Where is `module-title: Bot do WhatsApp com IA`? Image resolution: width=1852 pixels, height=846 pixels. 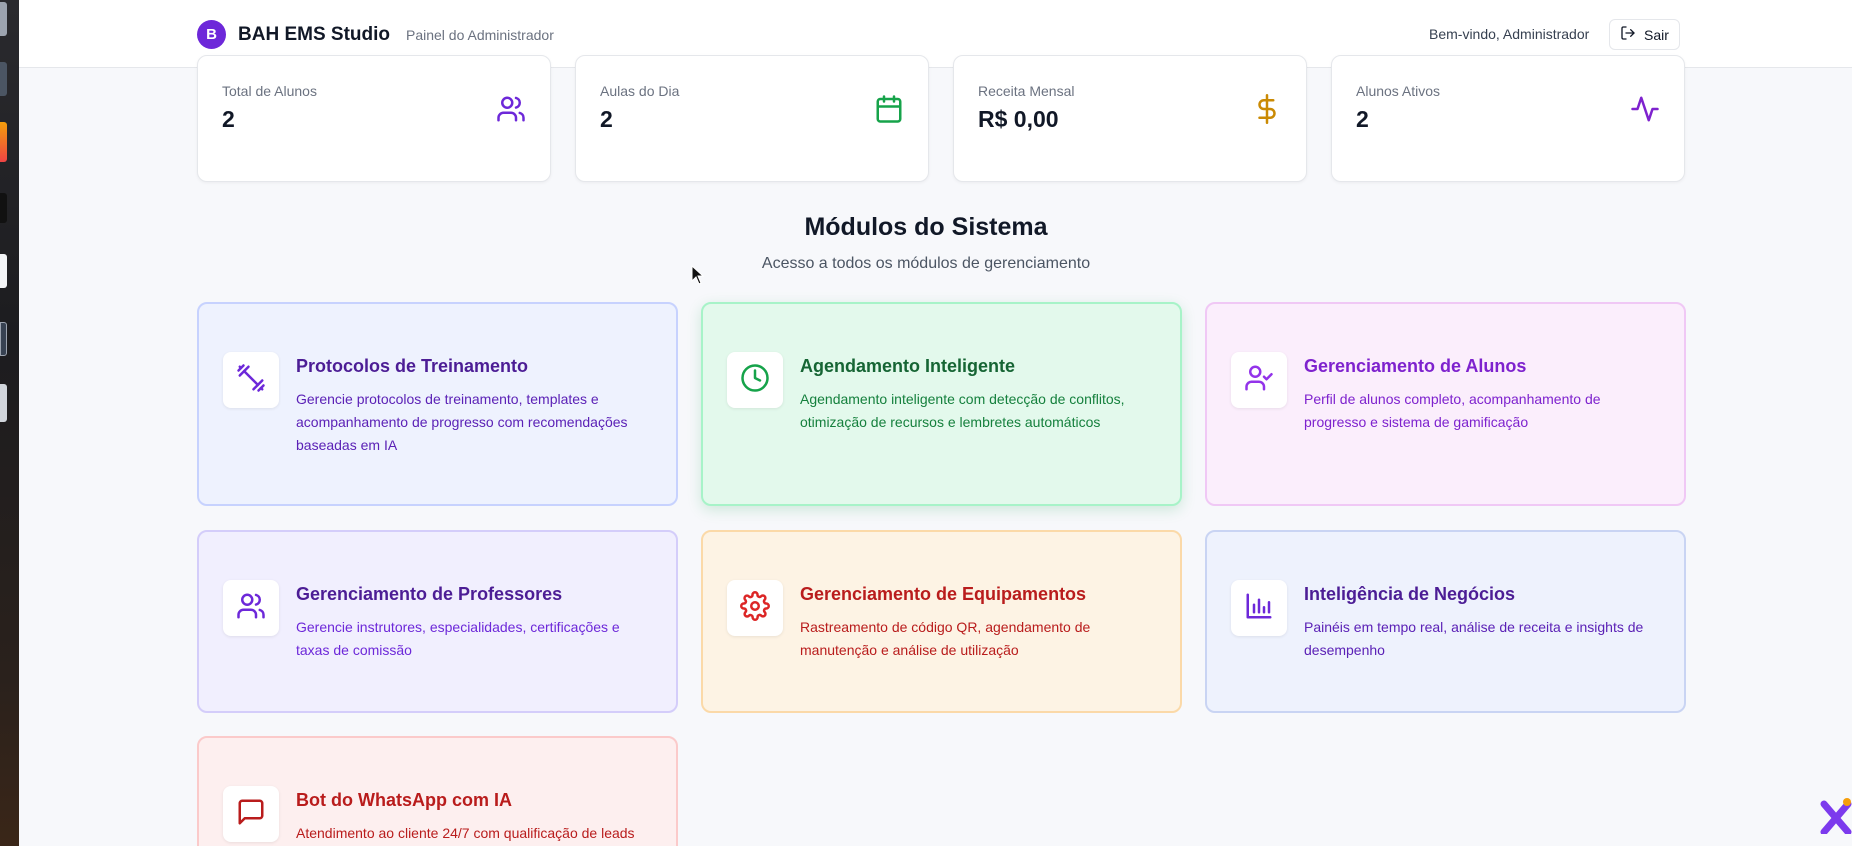 module-title: Bot do WhatsApp com IA is located at coordinates (404, 800).